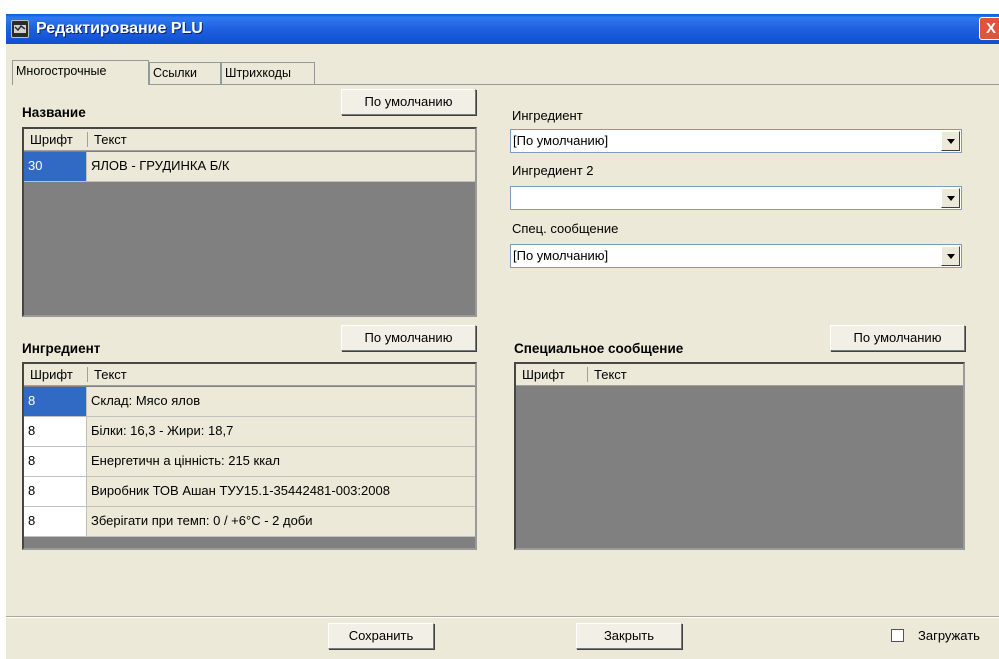 The image size is (999, 659). Describe the element at coordinates (897, 635) in the screenshot. I see `load-checkbox` at that location.